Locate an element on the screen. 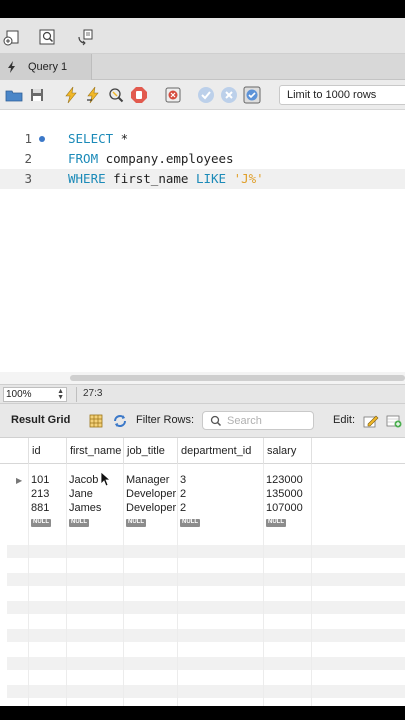 Image resolution: width=405 pixels, height=720 pixels. inspect-icon is located at coordinates (47, 37).